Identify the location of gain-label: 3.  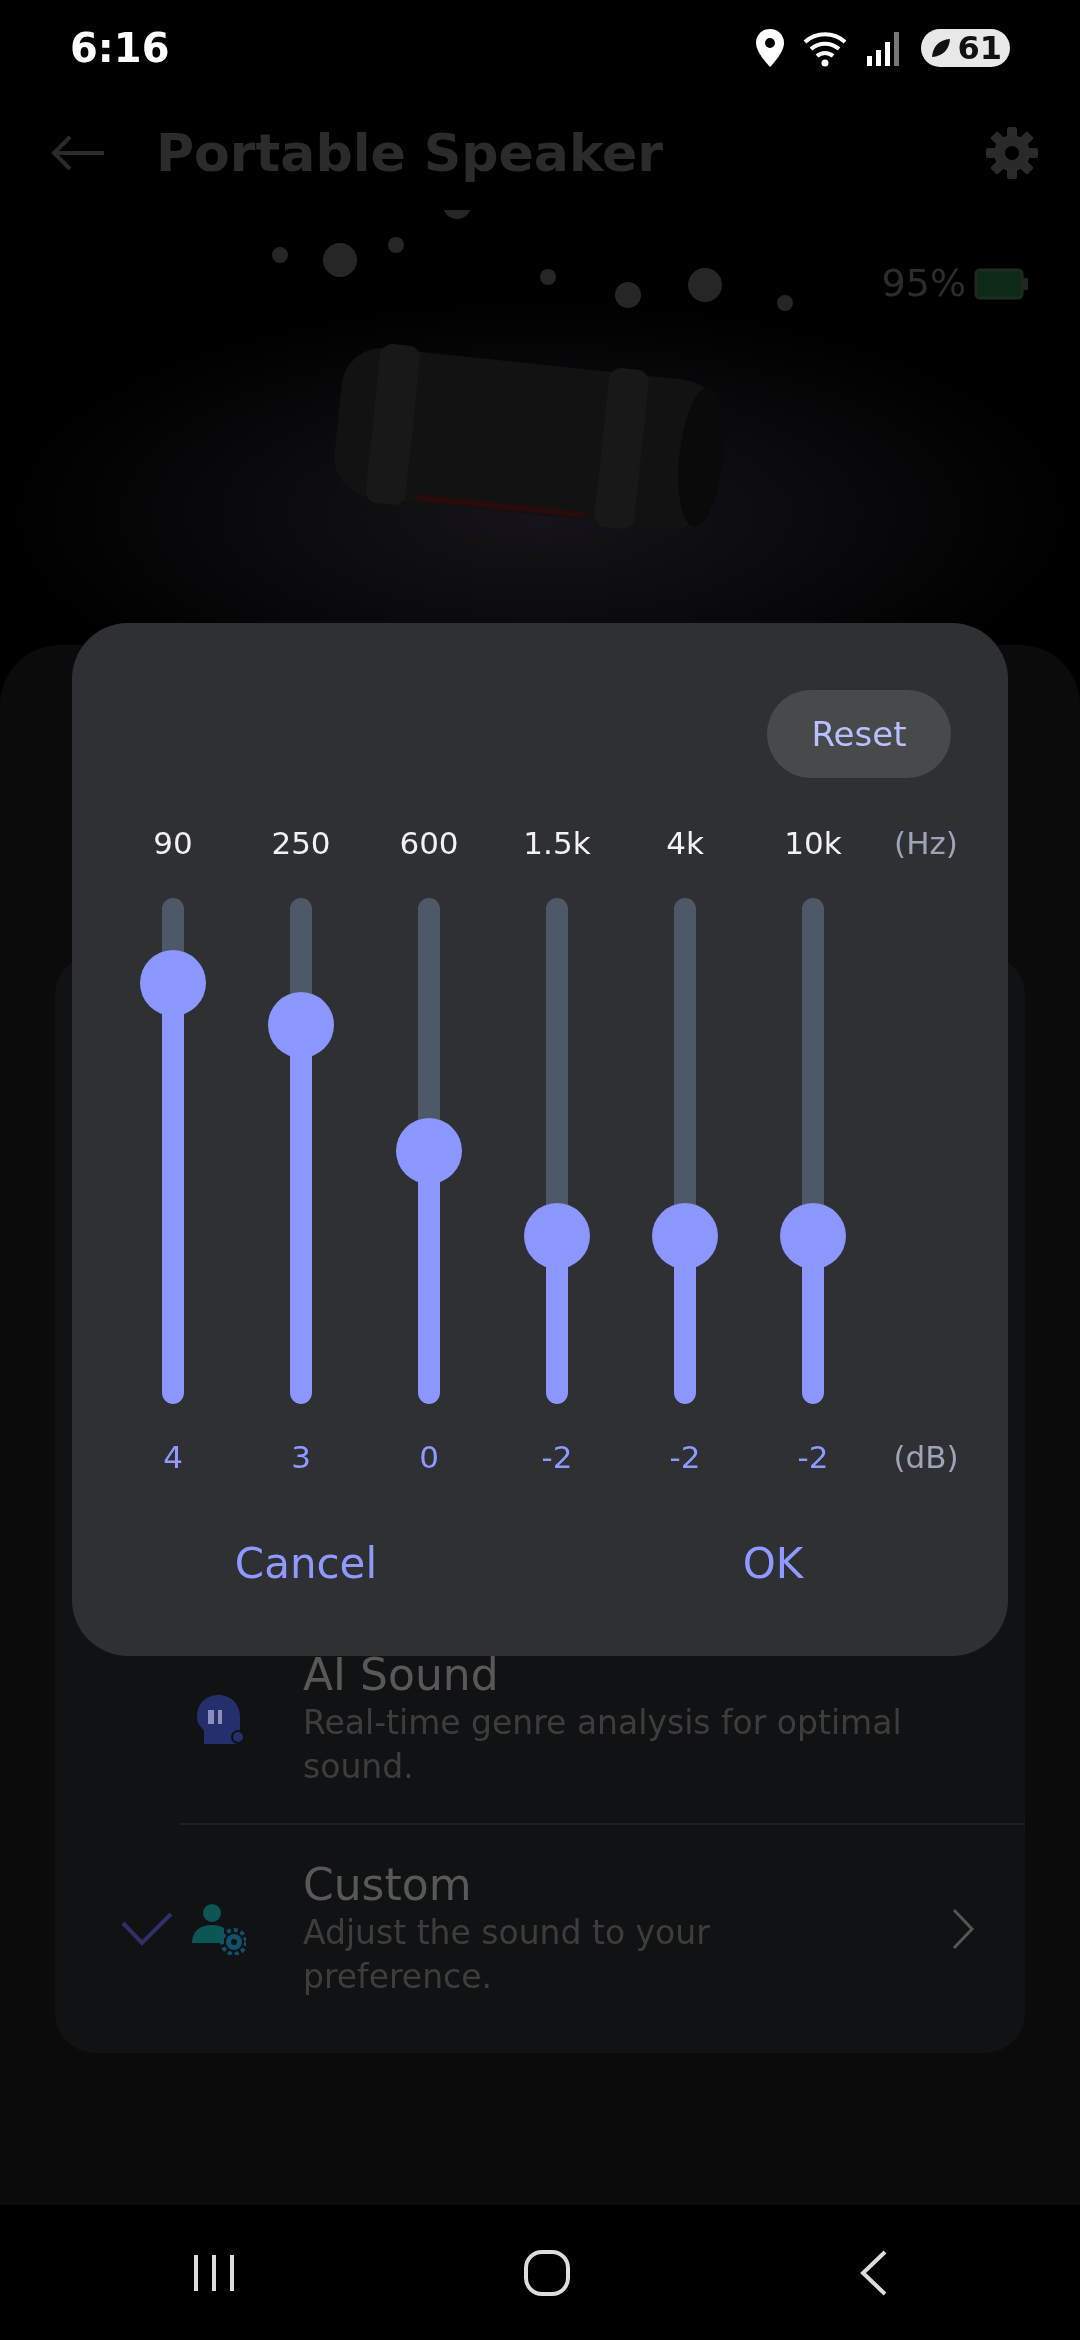
(301, 1457).